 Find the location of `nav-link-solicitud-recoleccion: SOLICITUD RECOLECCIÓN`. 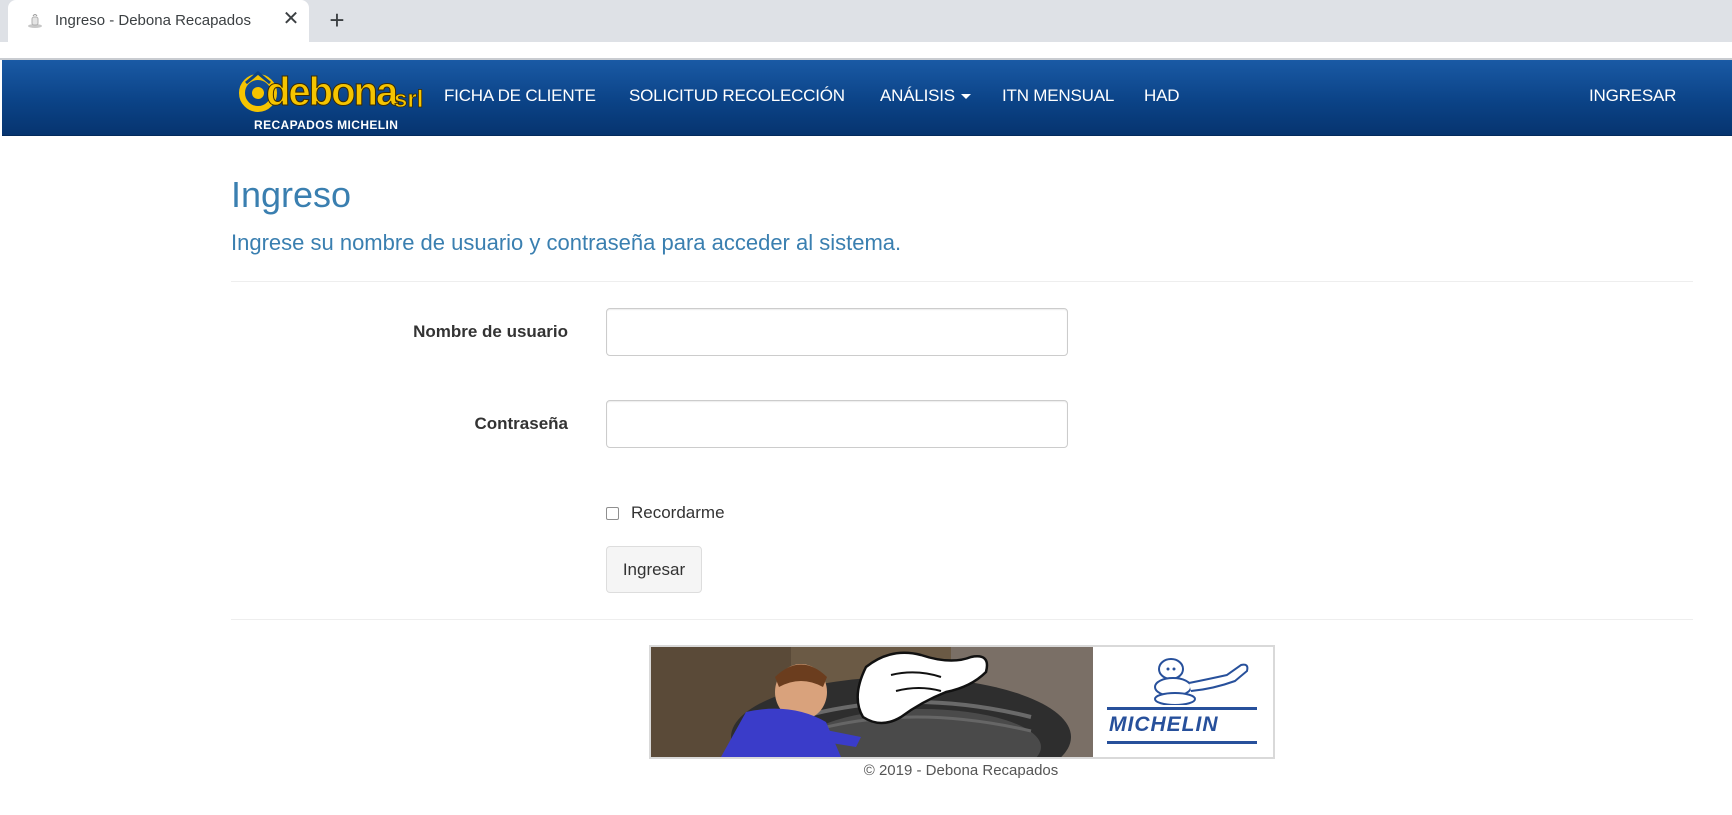

nav-link-solicitud-recoleccion: SOLICITUD RECOLECCIÓN is located at coordinates (737, 96).